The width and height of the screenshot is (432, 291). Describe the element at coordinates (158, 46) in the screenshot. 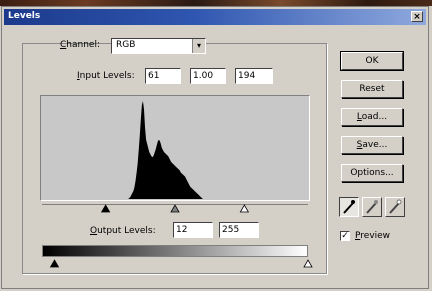

I see `channel-select: RGB ▾` at that location.